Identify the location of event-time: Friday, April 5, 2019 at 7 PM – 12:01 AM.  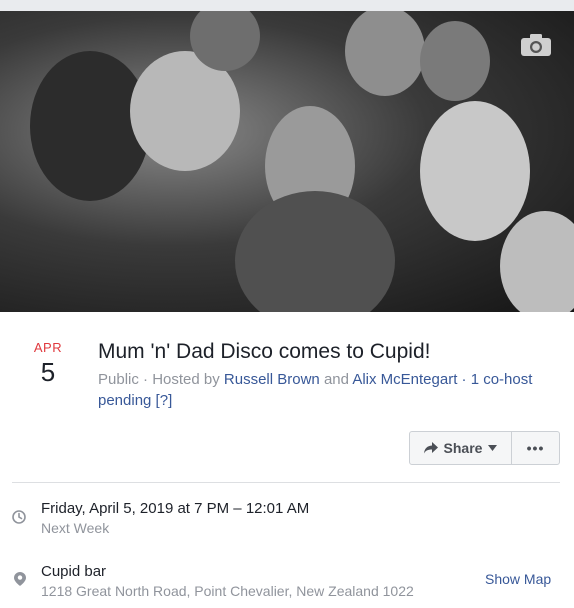
(175, 508).